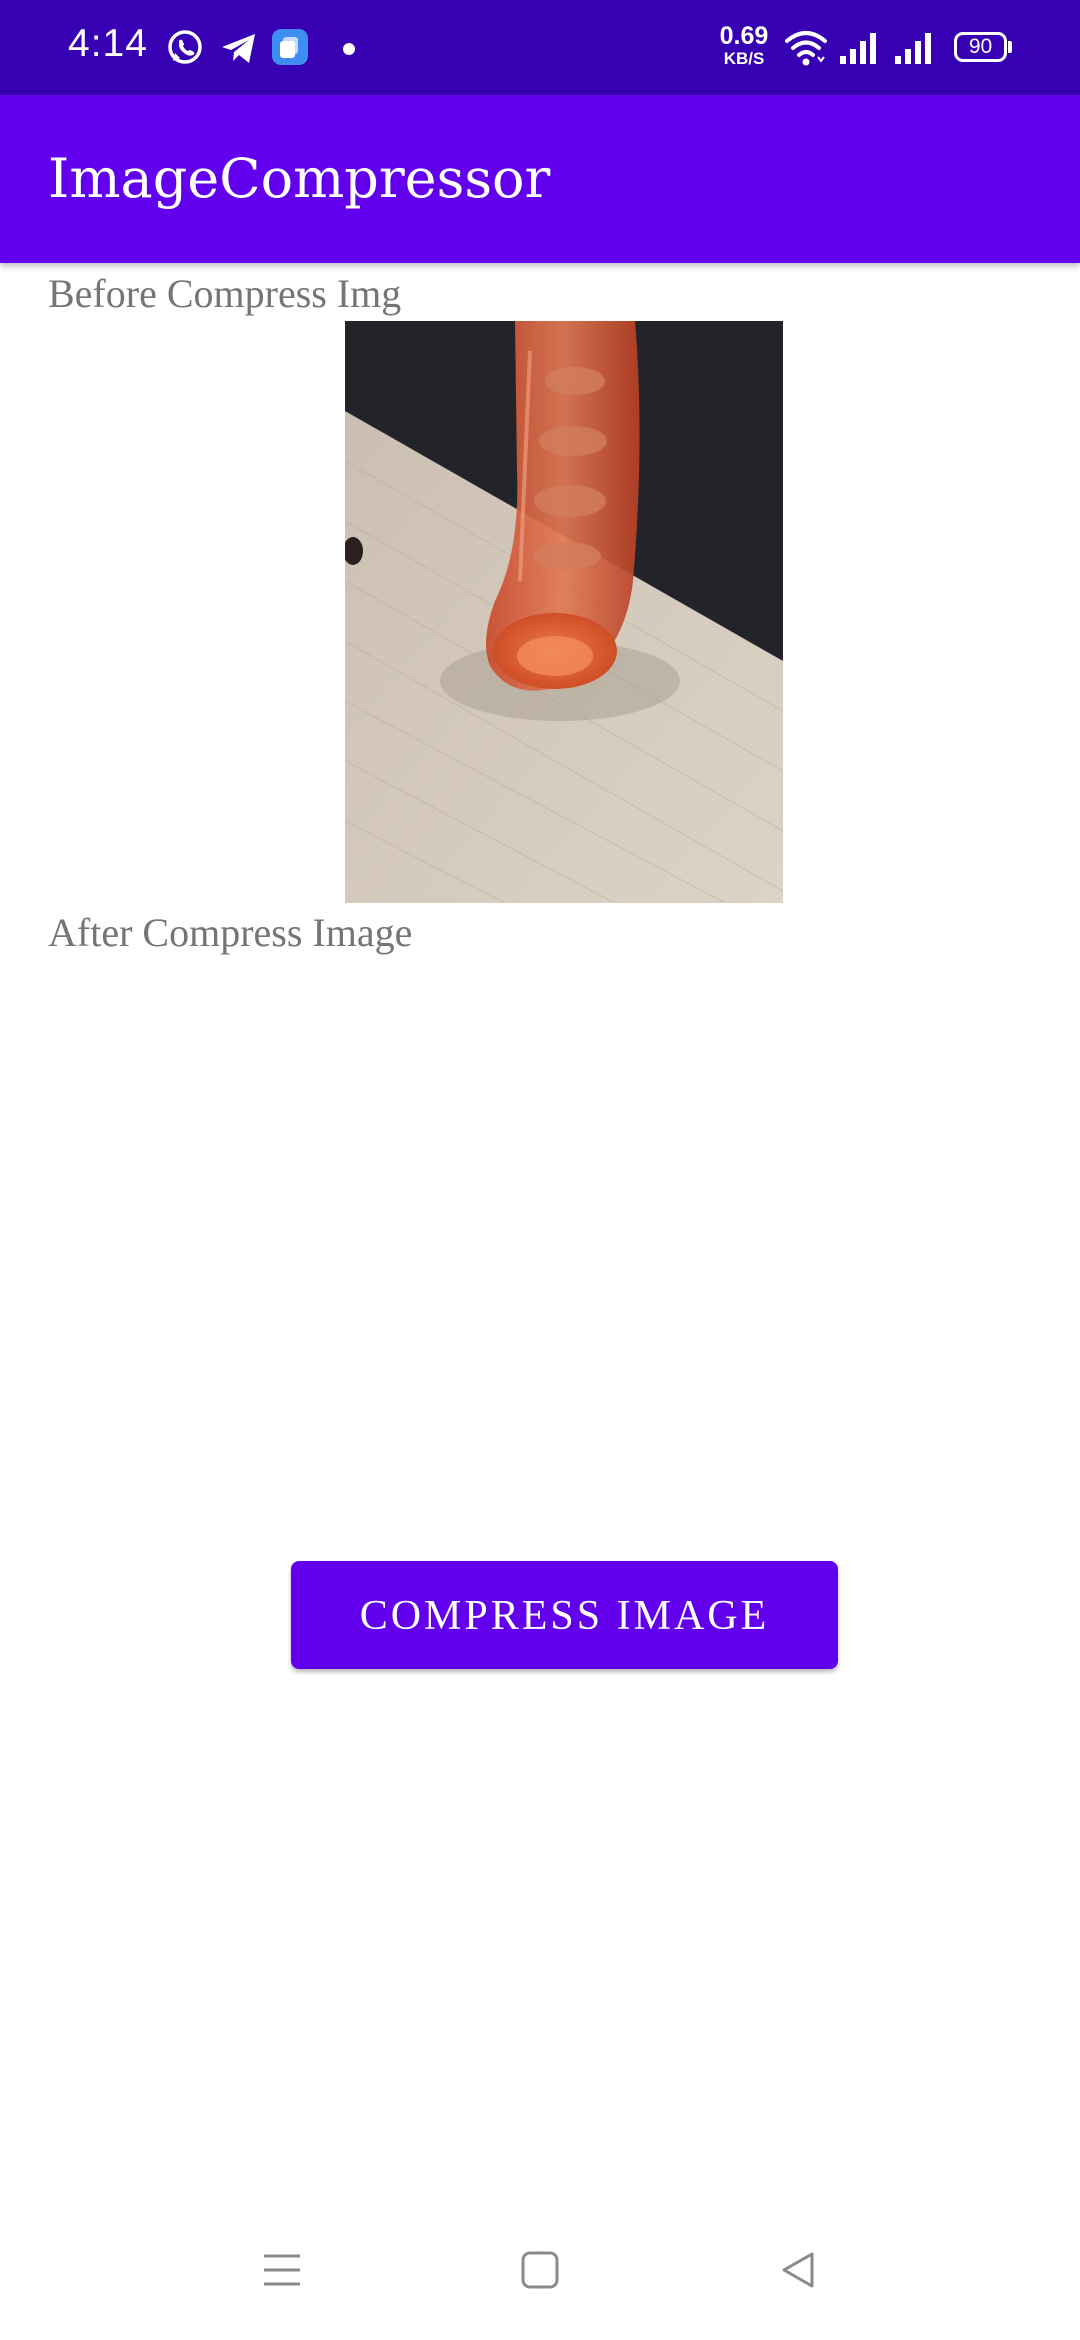 The height and width of the screenshot is (2340, 1080). I want to click on wifi-icon, so click(806, 49).